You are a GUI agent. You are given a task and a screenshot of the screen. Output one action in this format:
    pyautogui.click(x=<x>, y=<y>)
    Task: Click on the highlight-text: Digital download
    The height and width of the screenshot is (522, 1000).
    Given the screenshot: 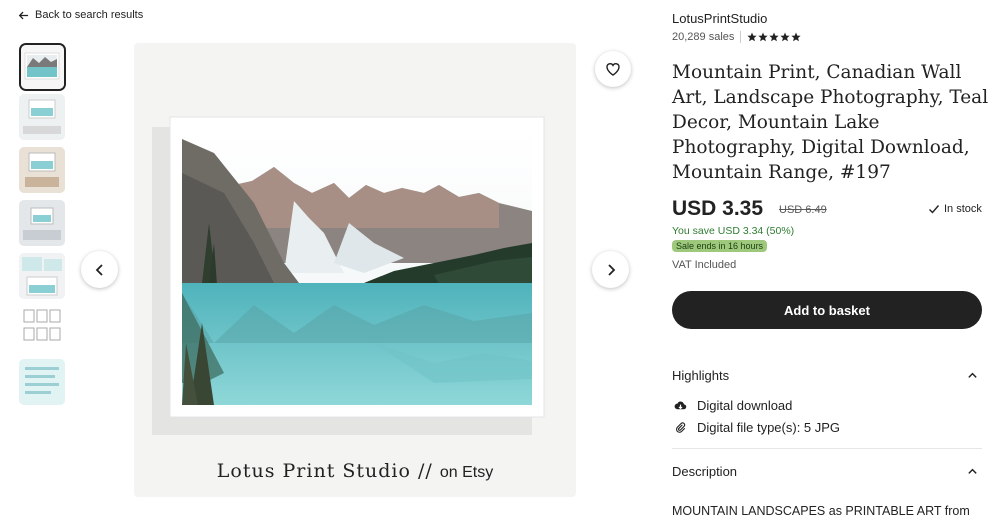 What is the action you would take?
    pyautogui.click(x=745, y=405)
    